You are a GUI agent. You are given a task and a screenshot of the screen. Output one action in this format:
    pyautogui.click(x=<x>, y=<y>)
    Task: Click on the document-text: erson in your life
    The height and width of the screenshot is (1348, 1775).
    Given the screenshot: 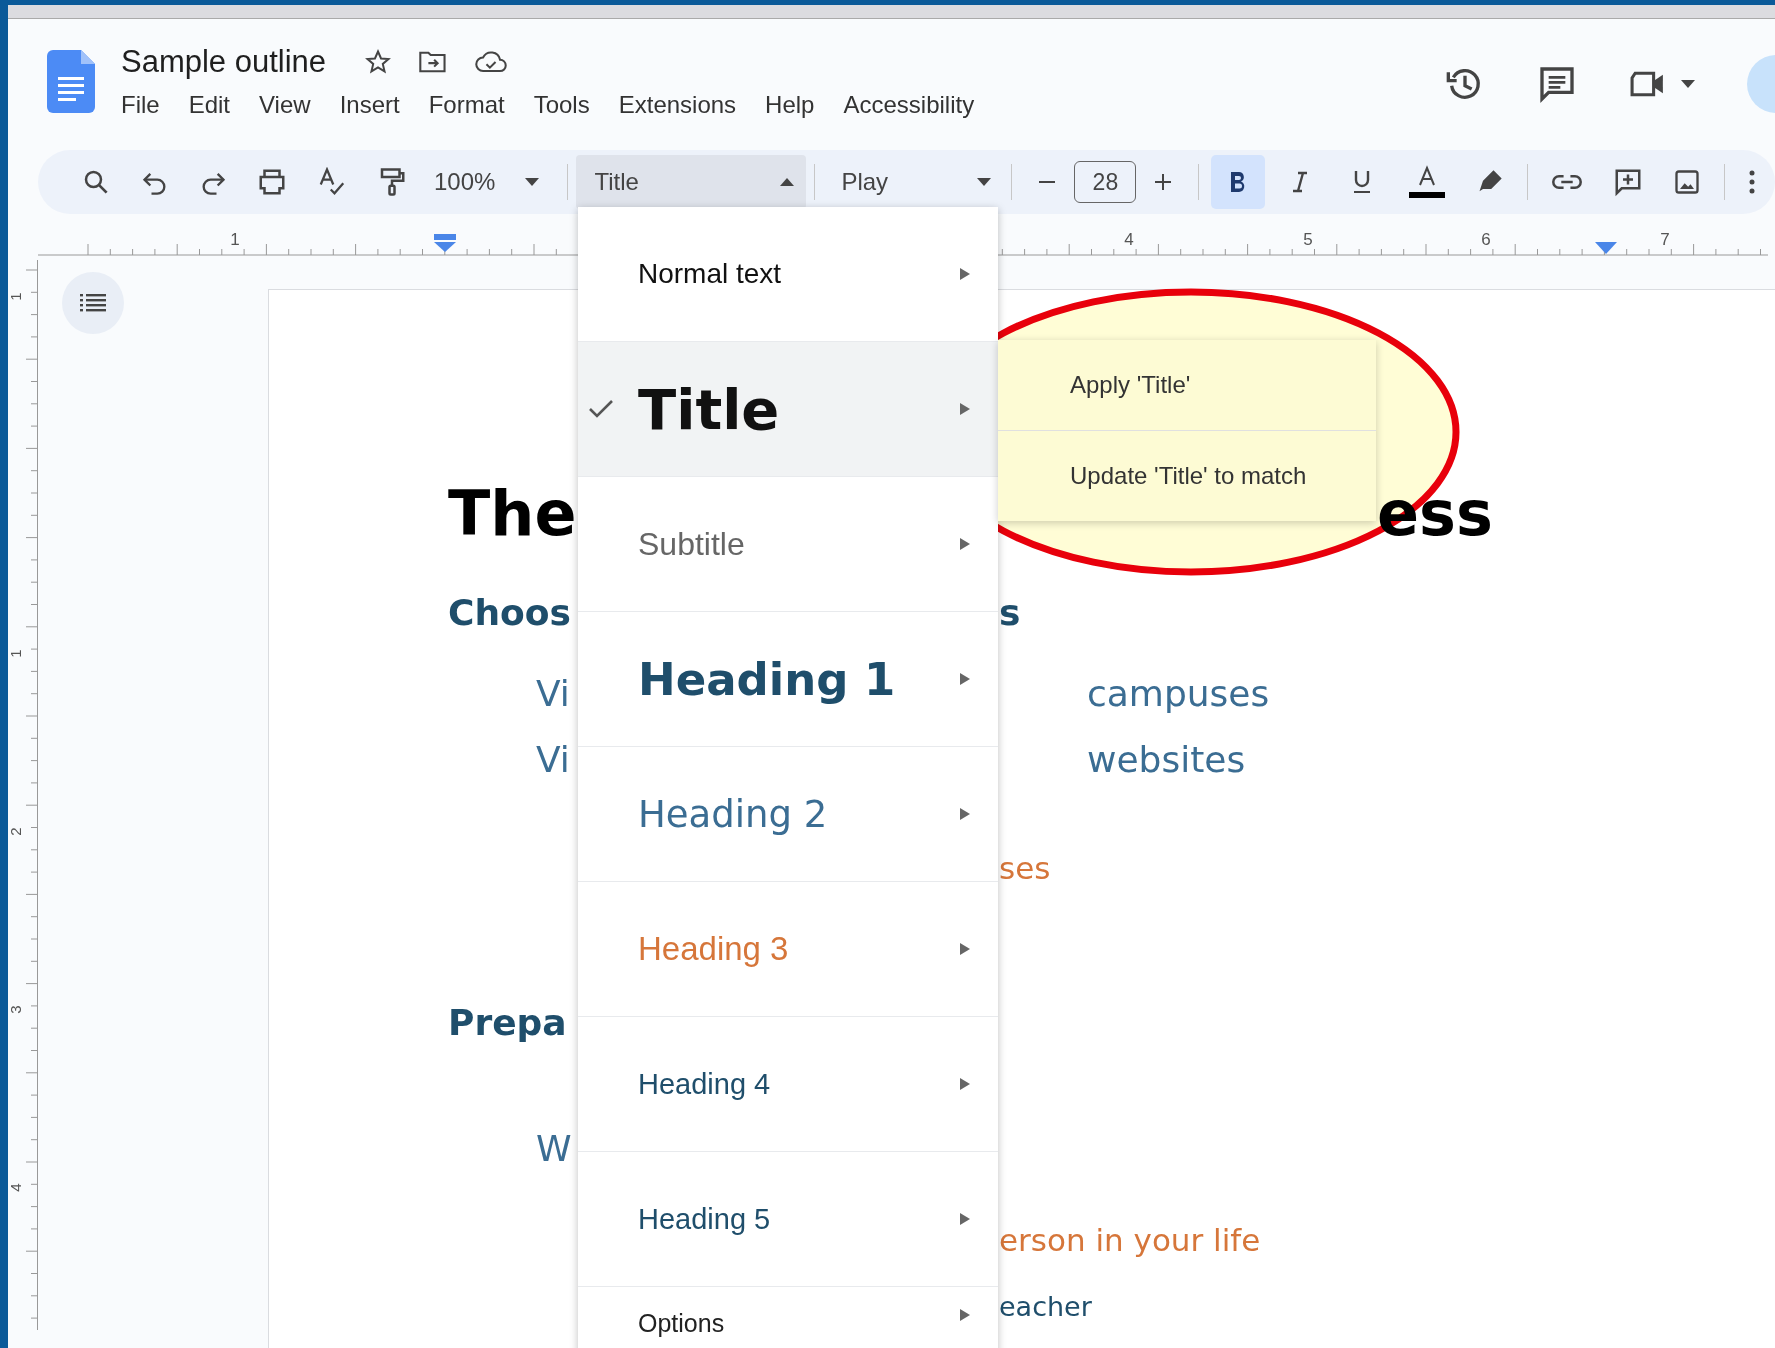 What is the action you would take?
    pyautogui.click(x=1130, y=1239)
    